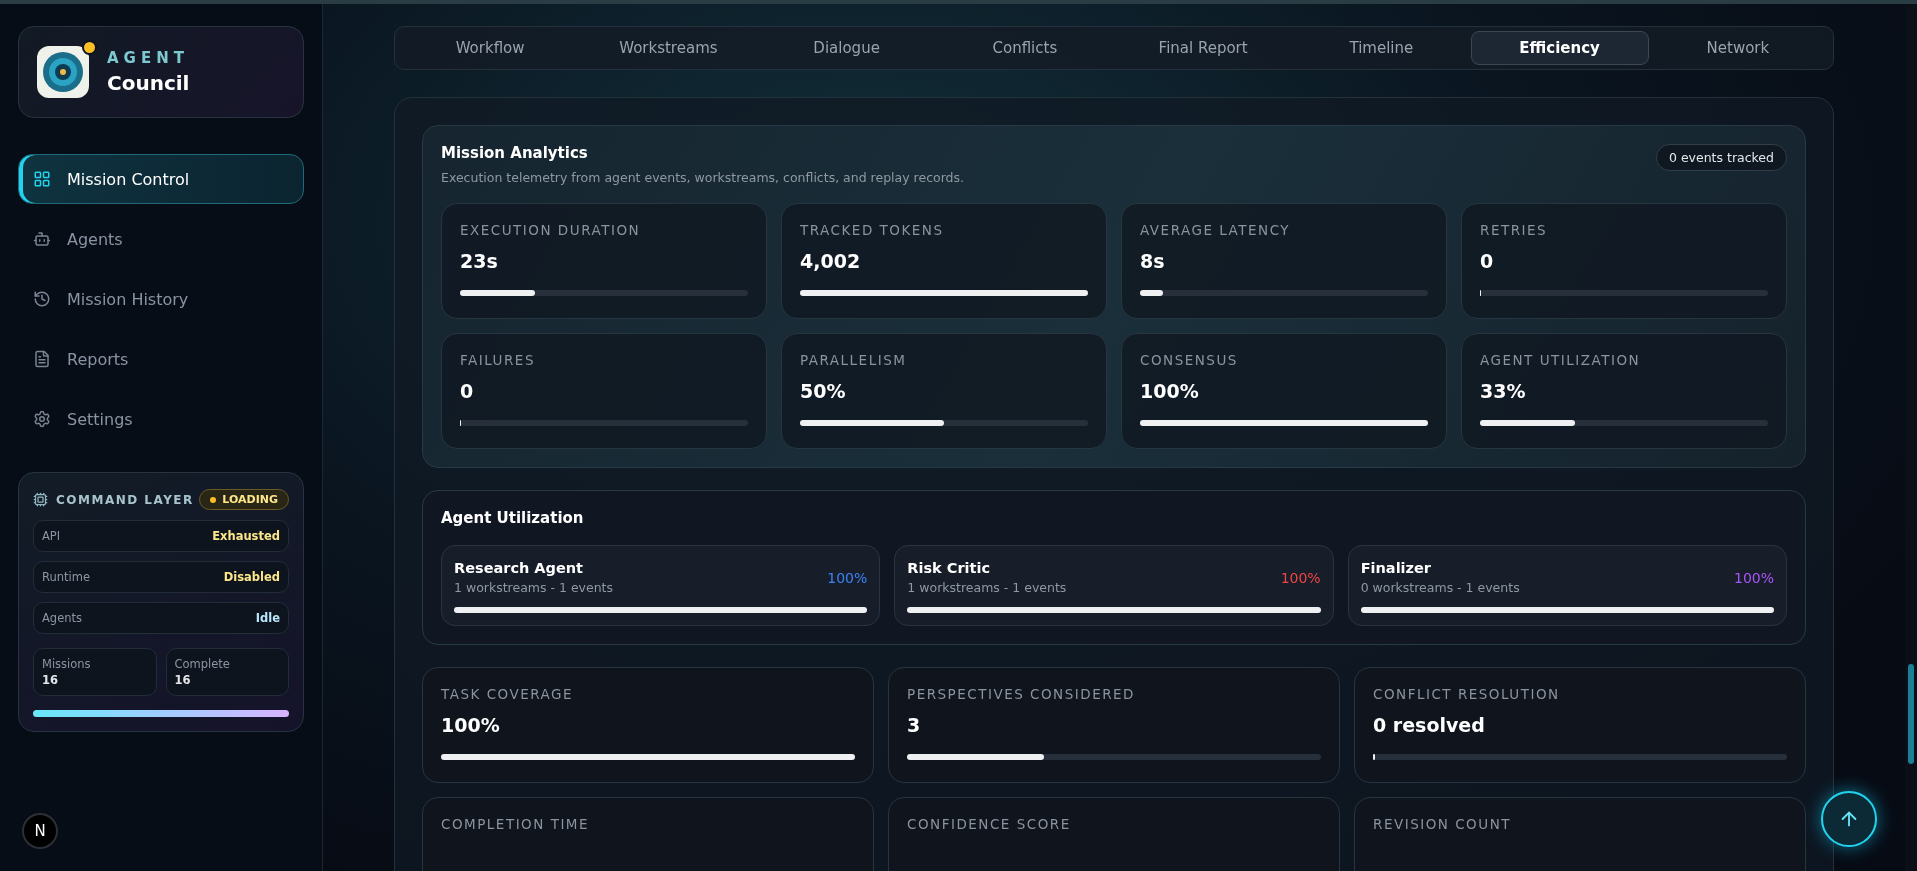 This screenshot has width=1917, height=871. Describe the element at coordinates (62, 618) in the screenshot. I see `status-label: Agents` at that location.